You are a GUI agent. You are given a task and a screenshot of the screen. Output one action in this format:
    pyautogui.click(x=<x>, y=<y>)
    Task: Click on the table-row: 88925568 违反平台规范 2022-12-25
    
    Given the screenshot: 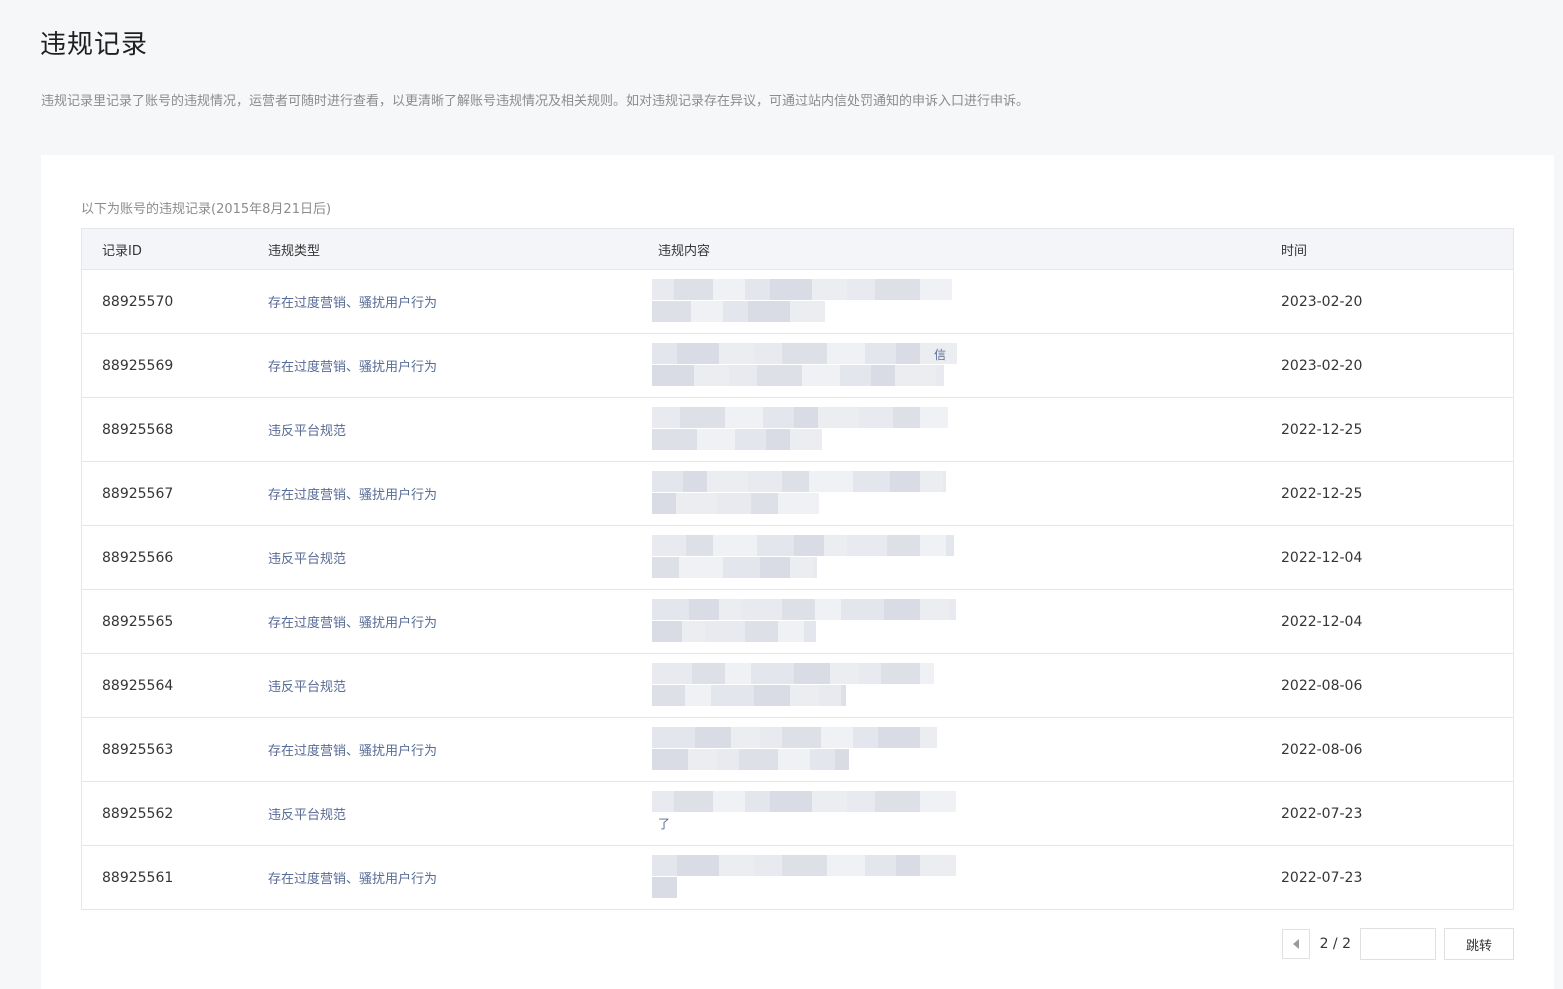 What is the action you would take?
    pyautogui.click(x=797, y=430)
    